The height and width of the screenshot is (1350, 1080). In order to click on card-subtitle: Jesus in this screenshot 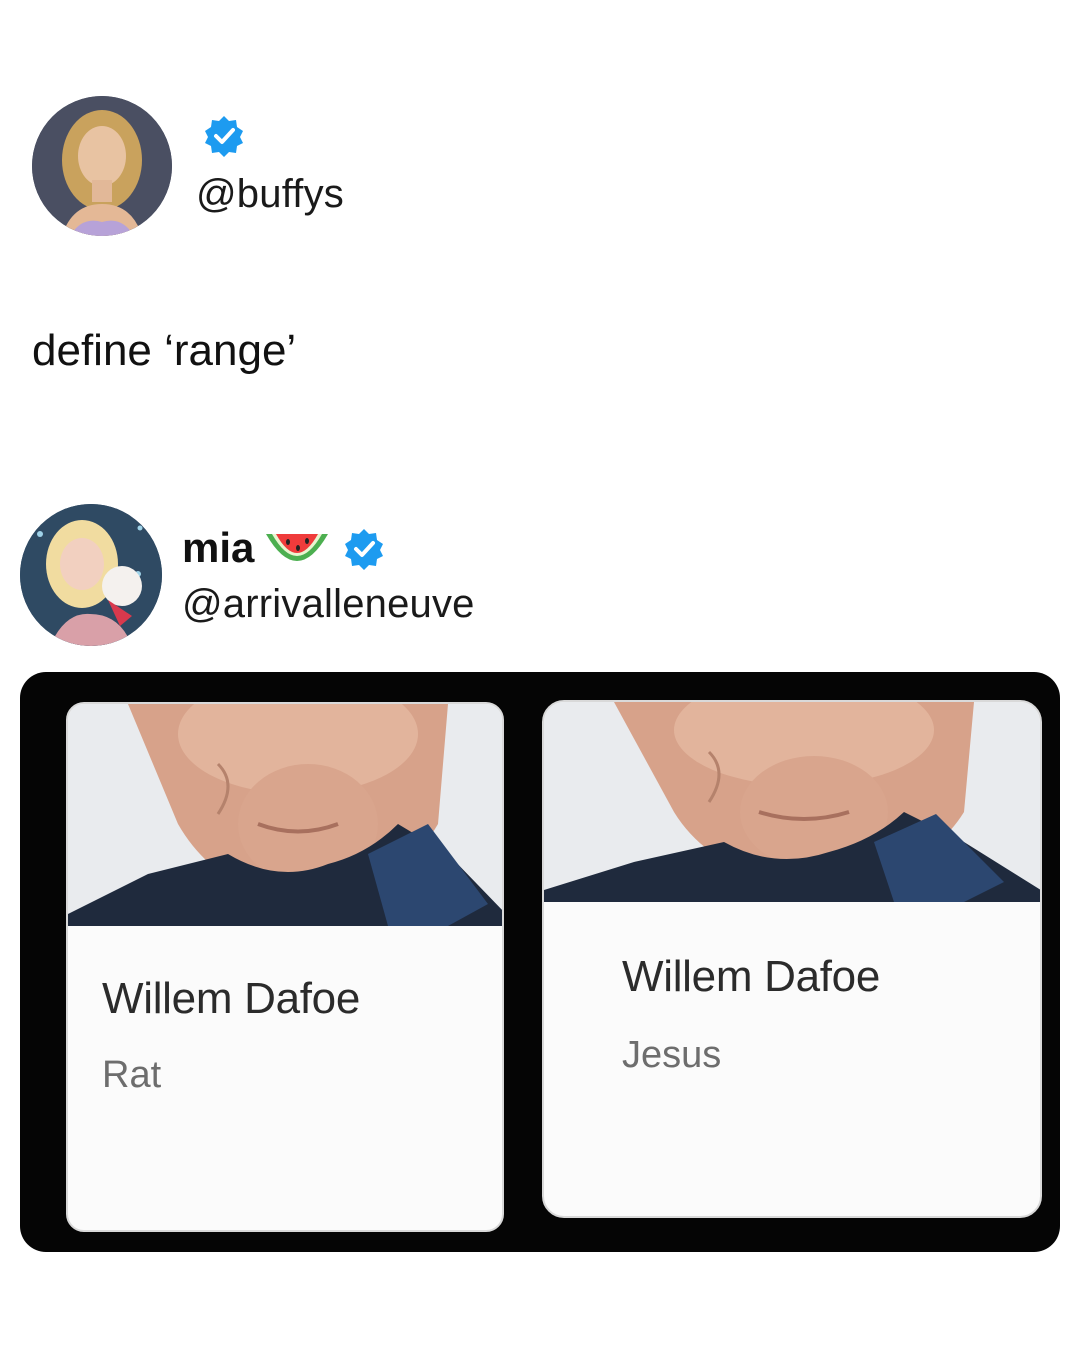, I will do `click(672, 1055)`.